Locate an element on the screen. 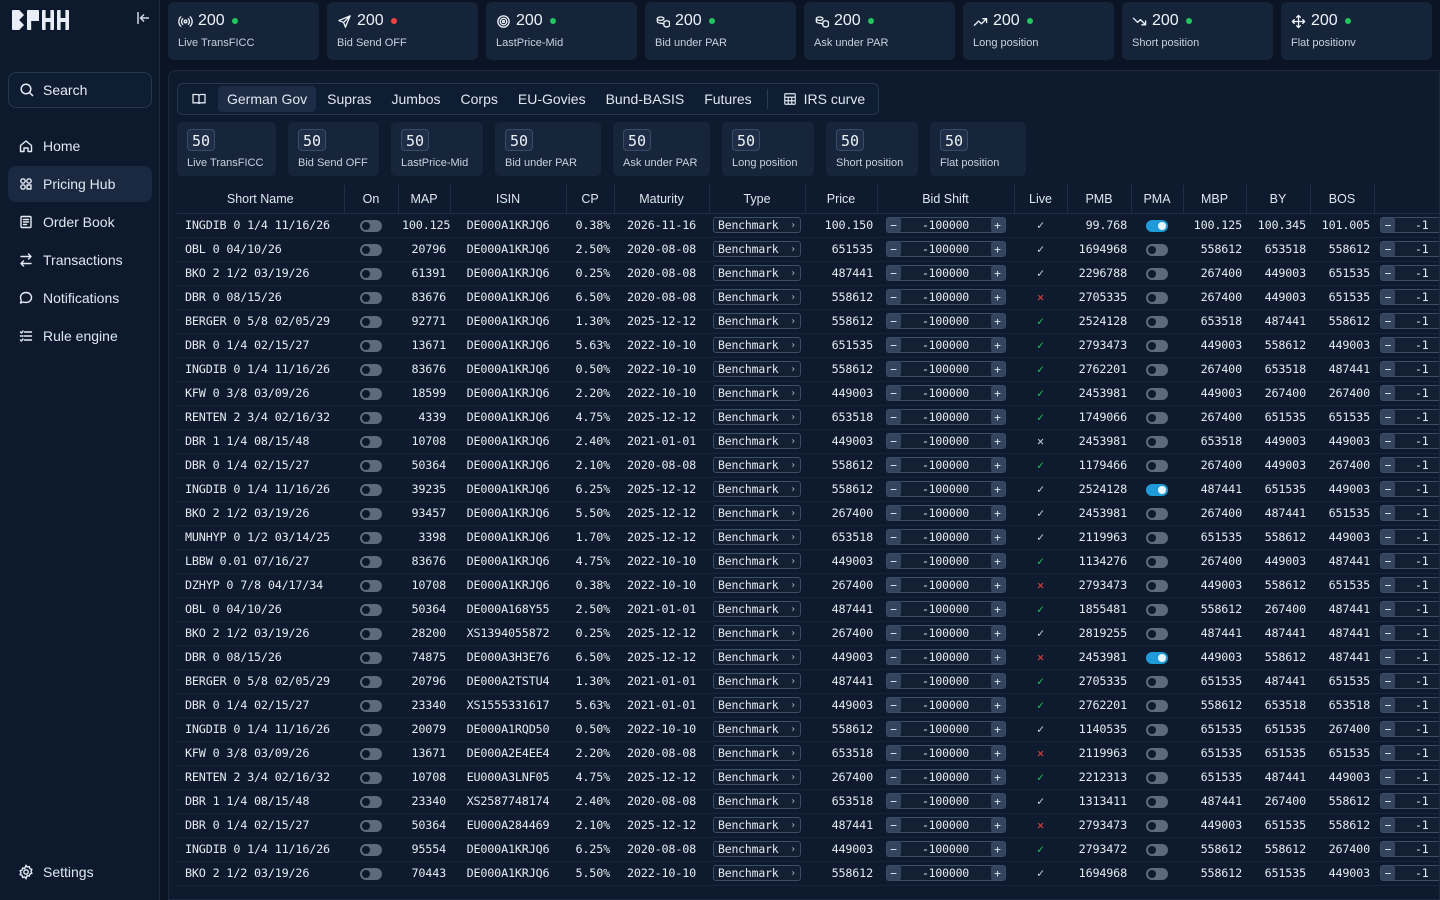 This screenshot has width=1440, height=900. collapse-sidebar-icon is located at coordinates (144, 18).